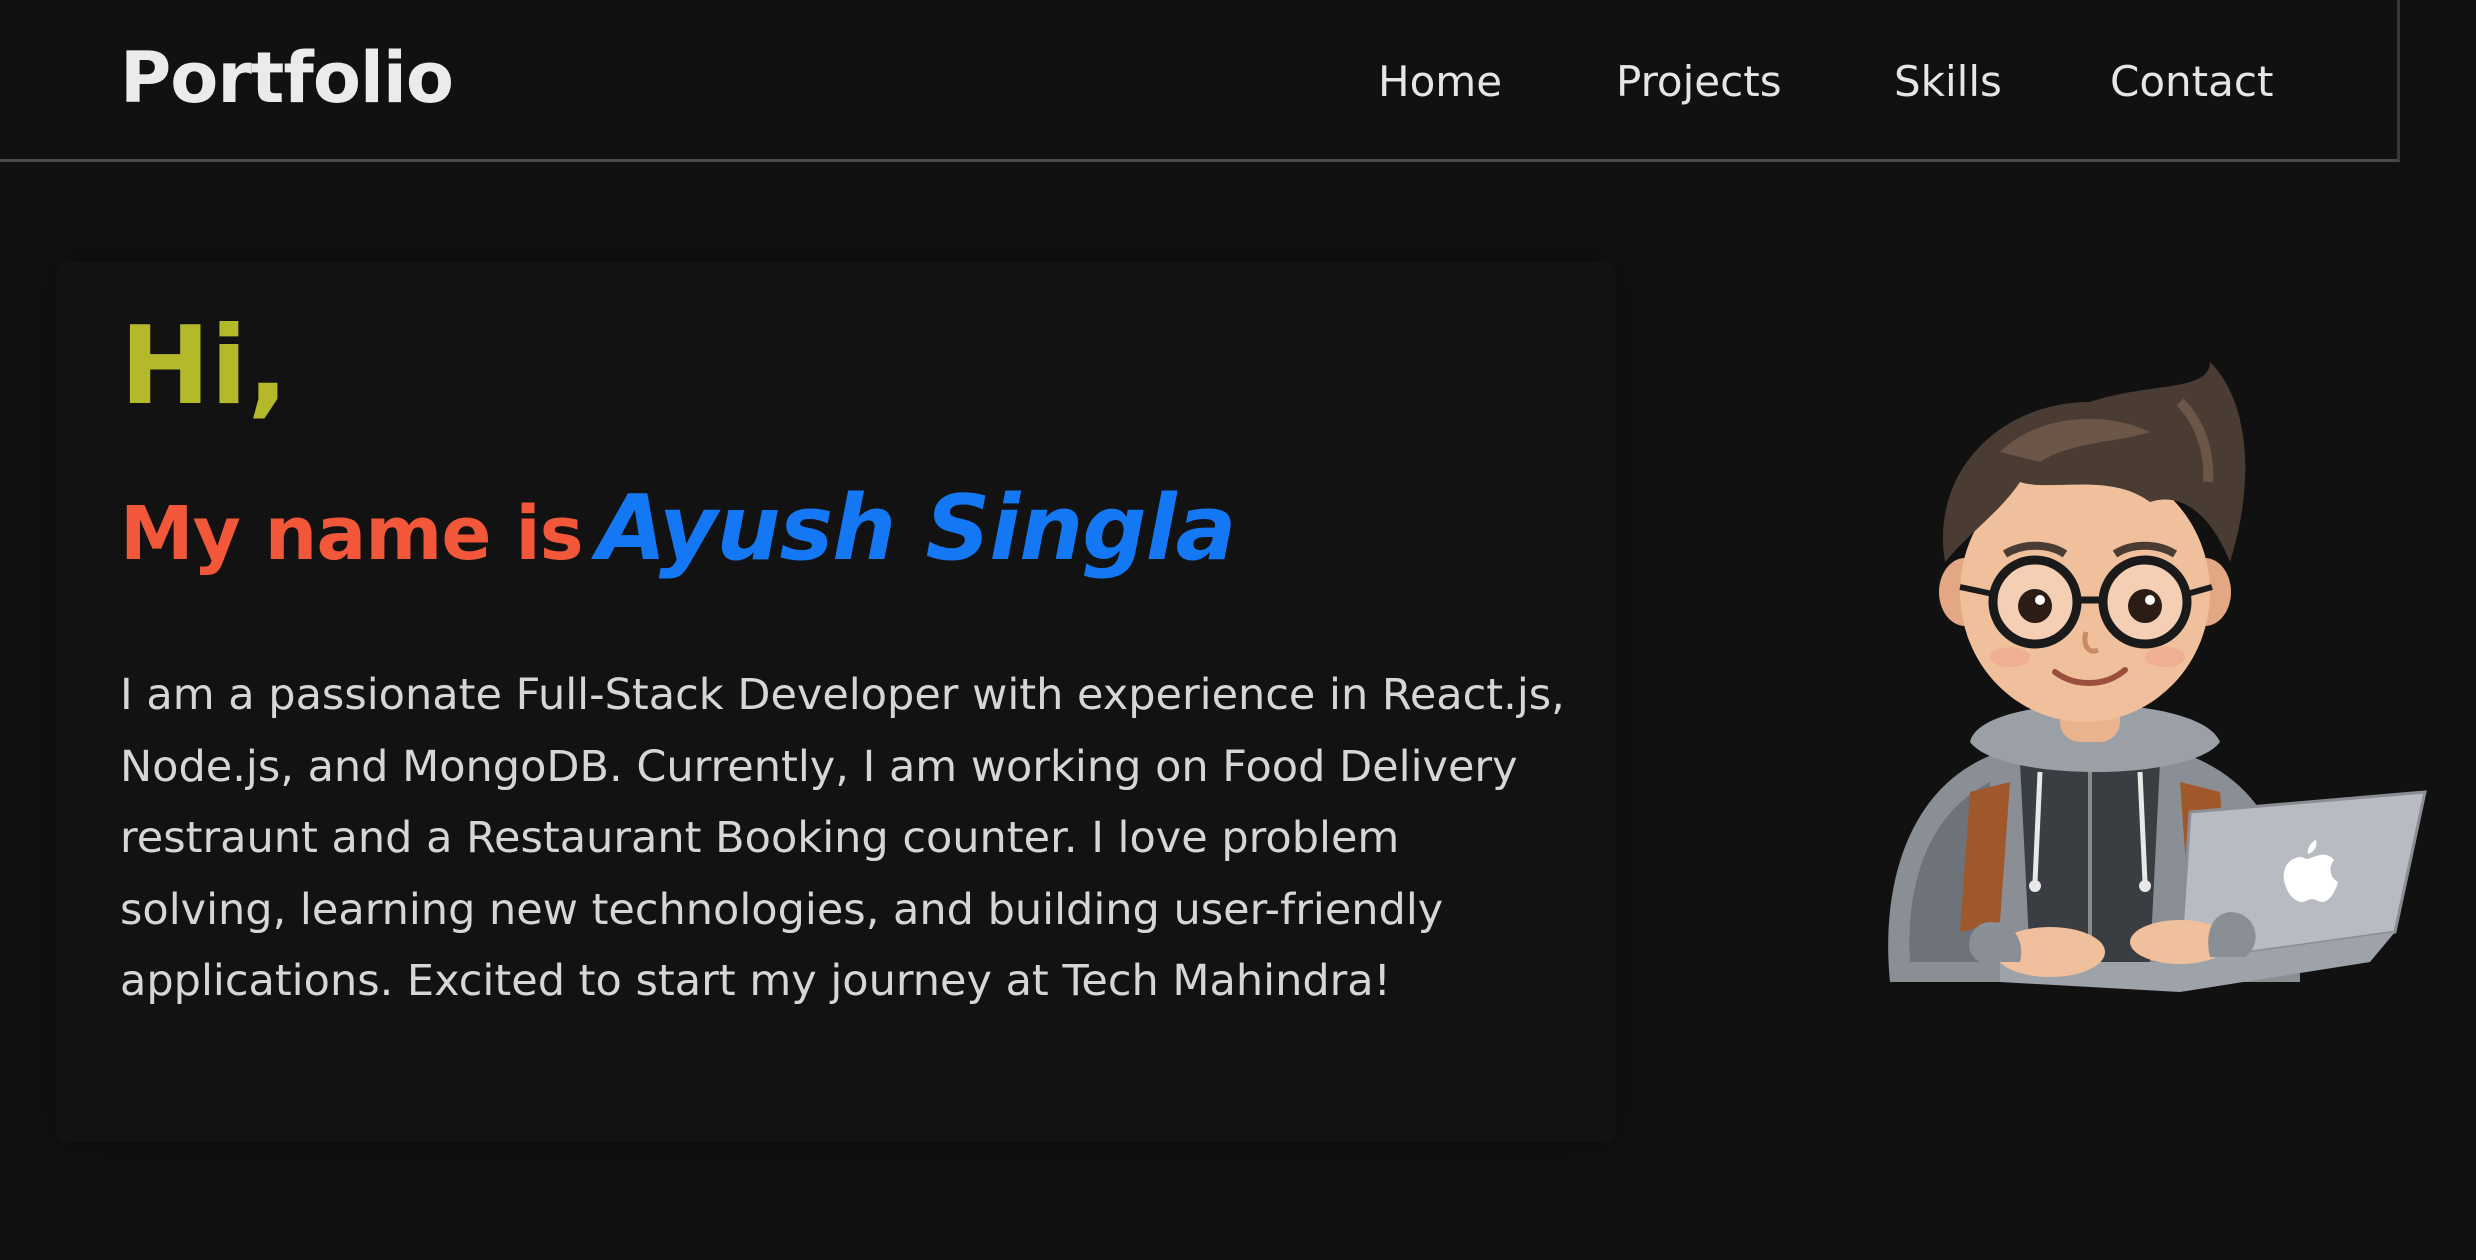 This screenshot has height=1260, width=2476. Describe the element at coordinates (287, 78) in the screenshot. I see `brand-logo: Portfolio` at that location.